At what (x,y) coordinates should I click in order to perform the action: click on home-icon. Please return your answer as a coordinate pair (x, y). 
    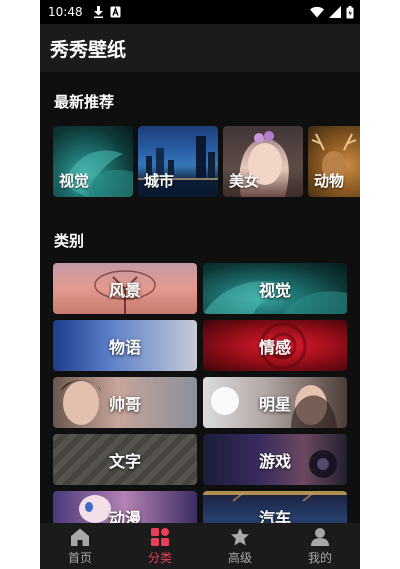
    Looking at the image, I should click on (80, 537).